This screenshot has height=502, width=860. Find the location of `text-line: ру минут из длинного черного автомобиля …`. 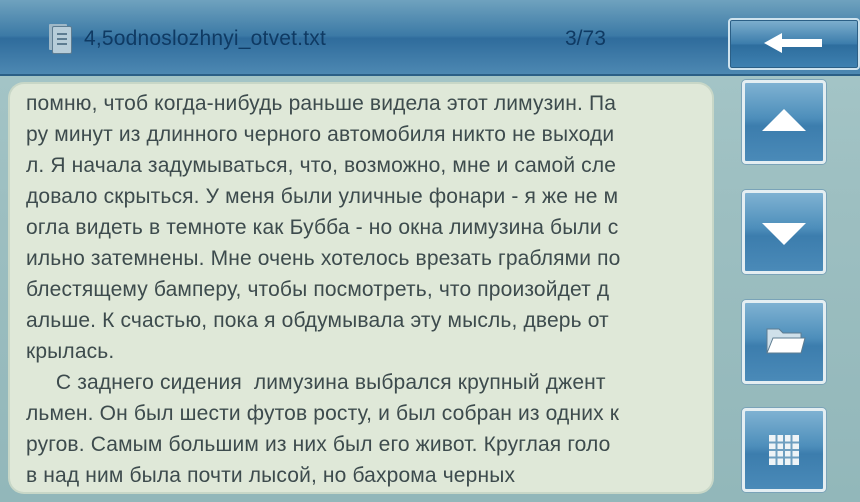

text-line: ру минут из длинного черного автомобиля … is located at coordinates (320, 134).